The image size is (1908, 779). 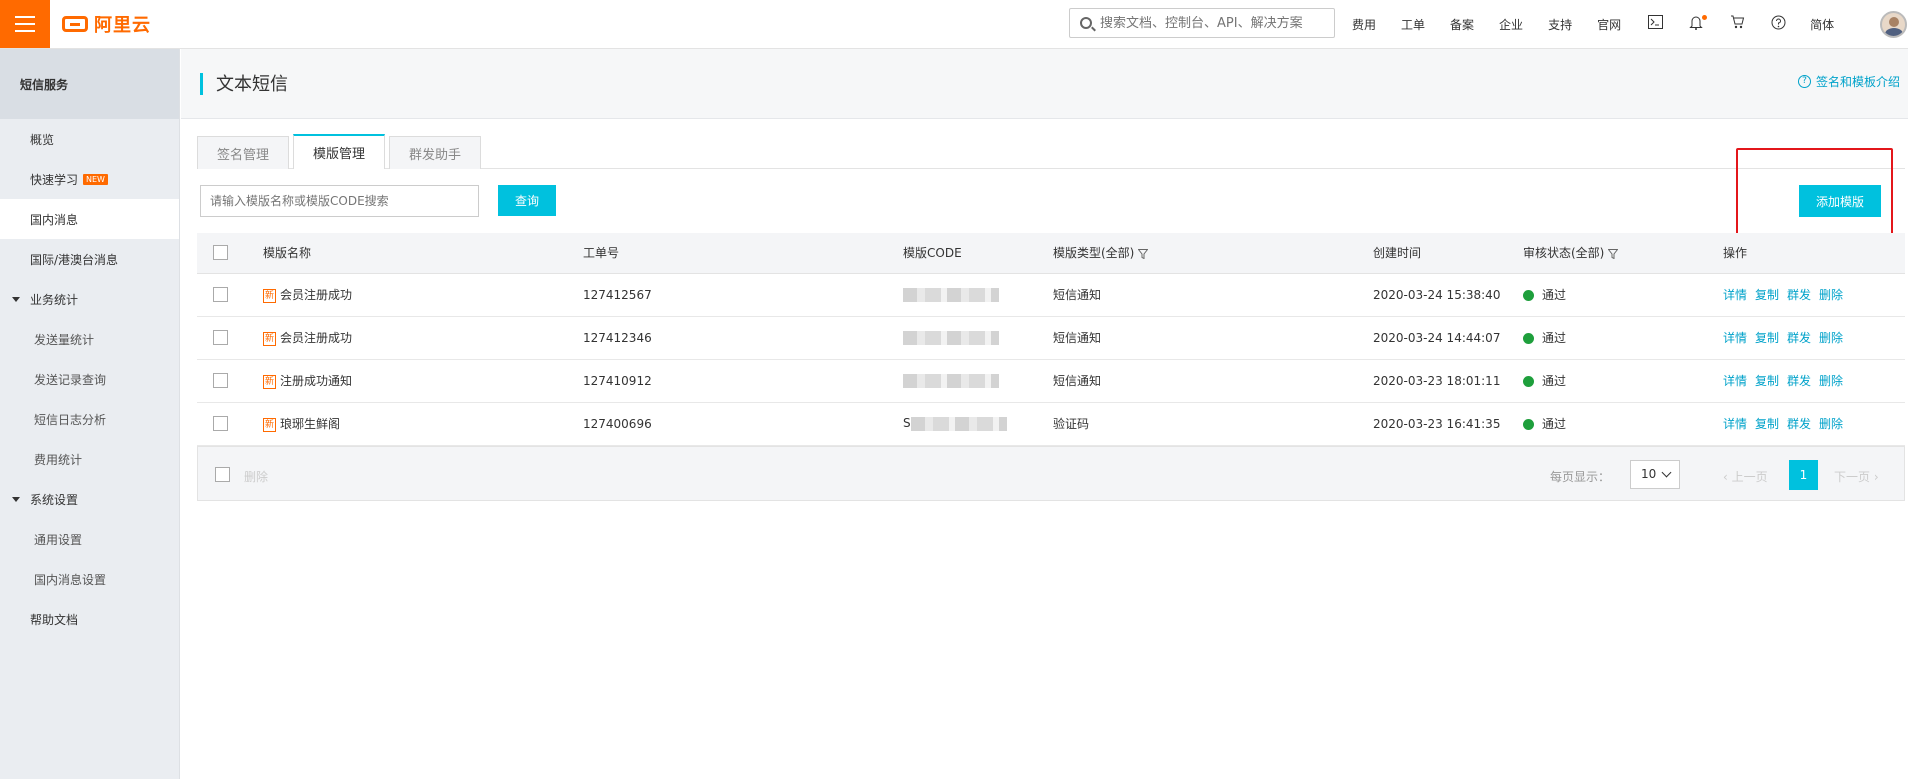 What do you see at coordinates (1737, 24) in the screenshot?
I see `cart-icon` at bounding box center [1737, 24].